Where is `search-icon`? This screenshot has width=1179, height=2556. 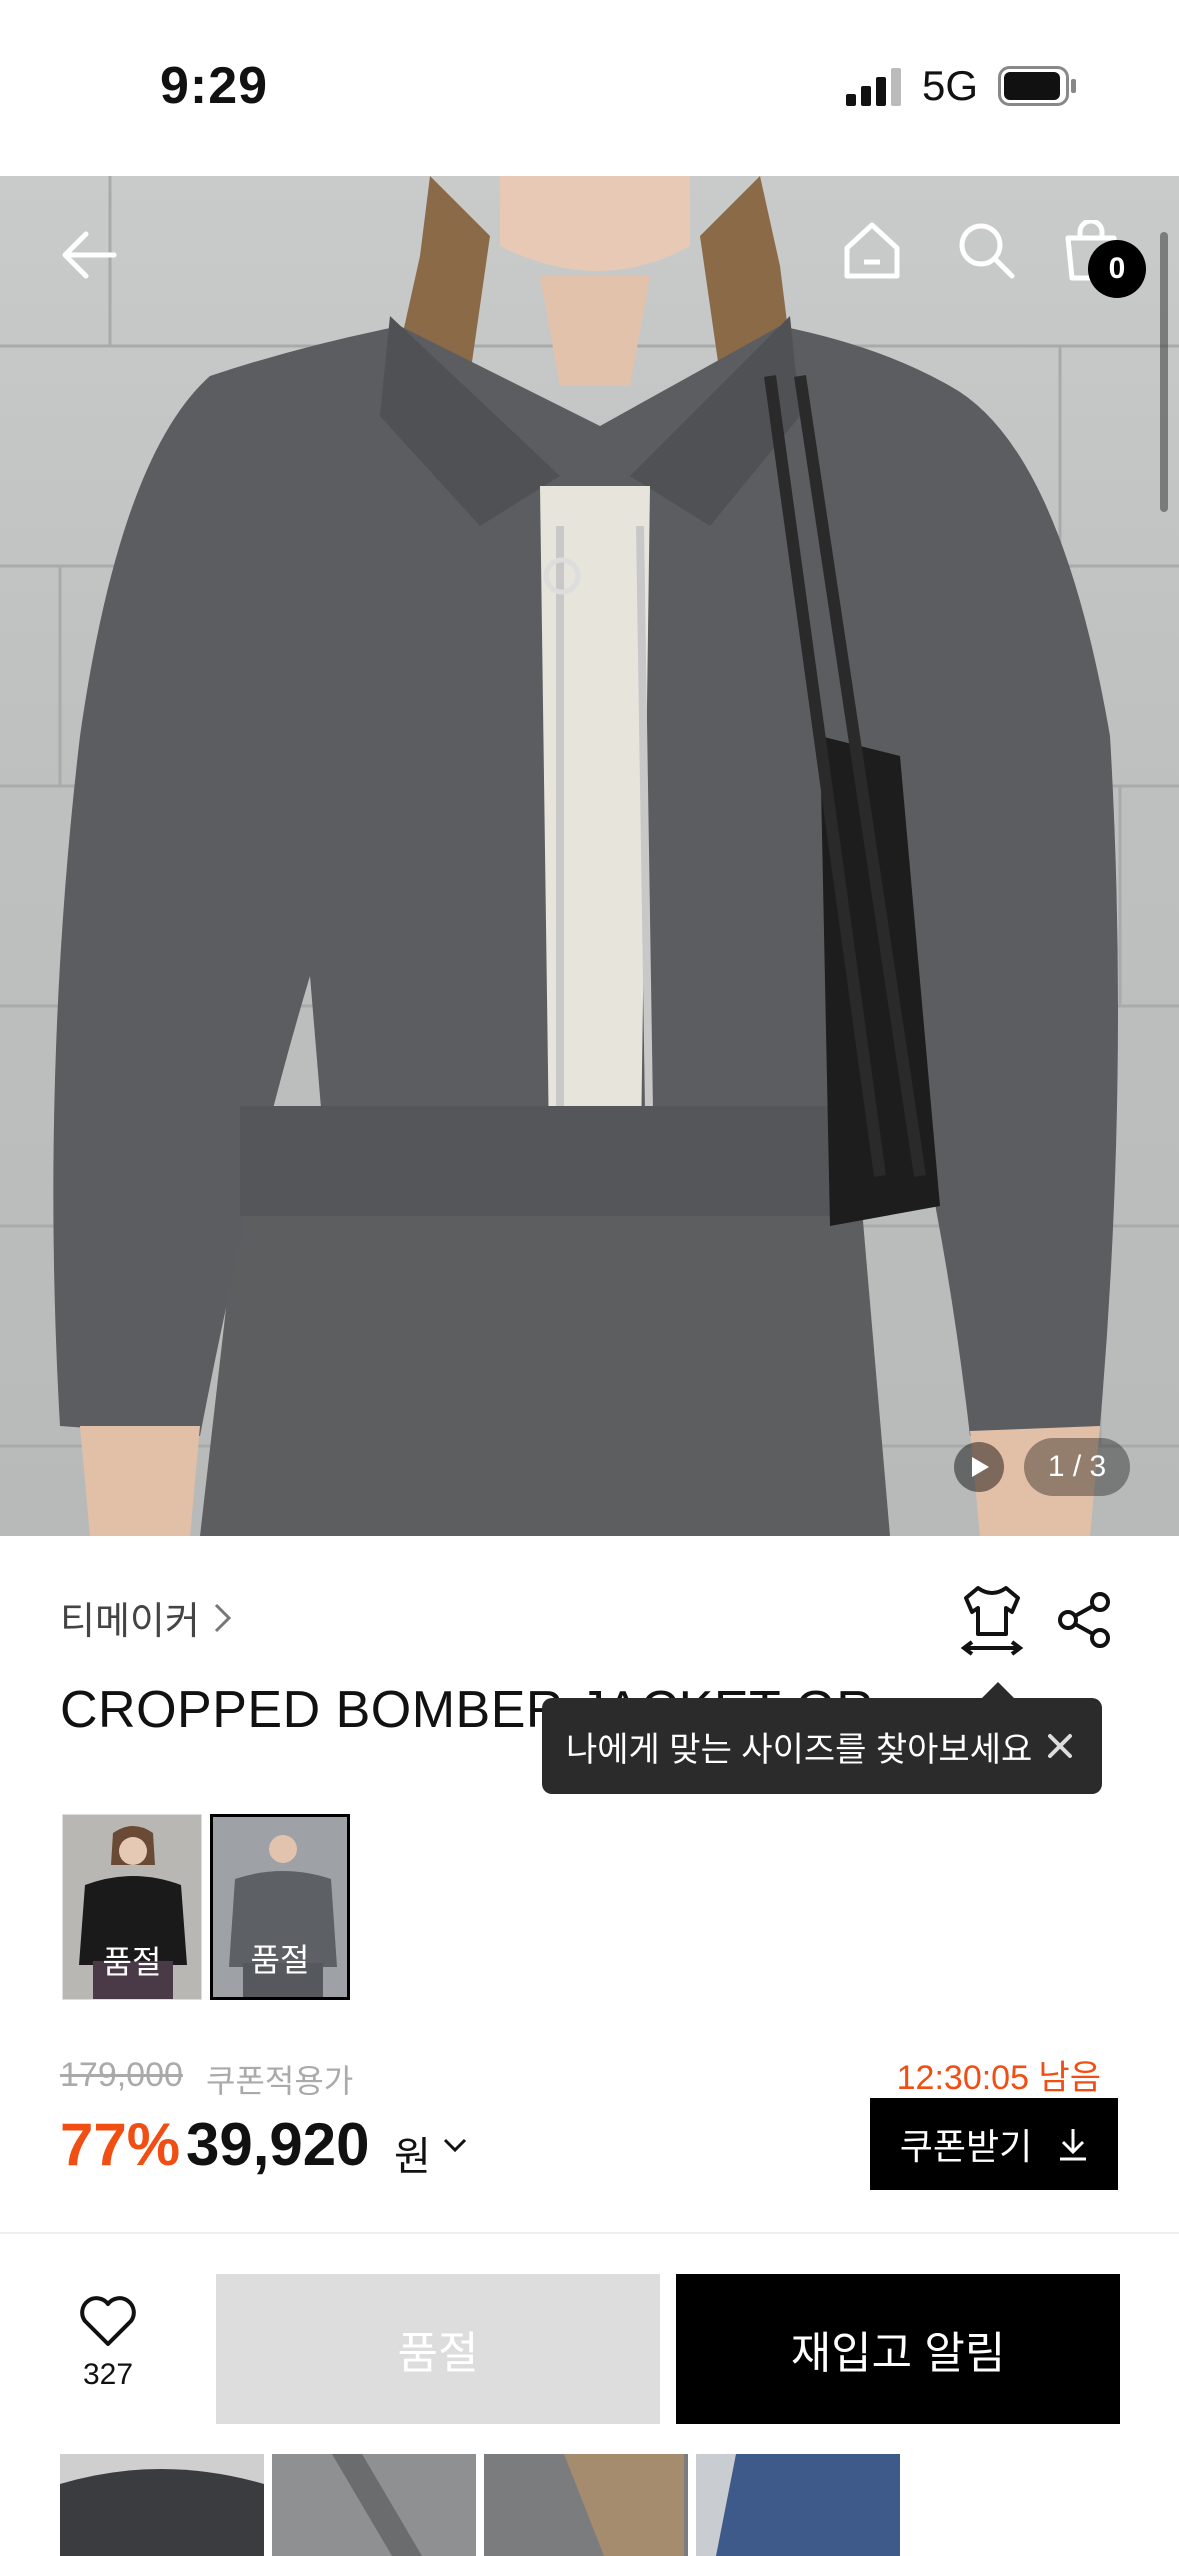 search-icon is located at coordinates (986, 250).